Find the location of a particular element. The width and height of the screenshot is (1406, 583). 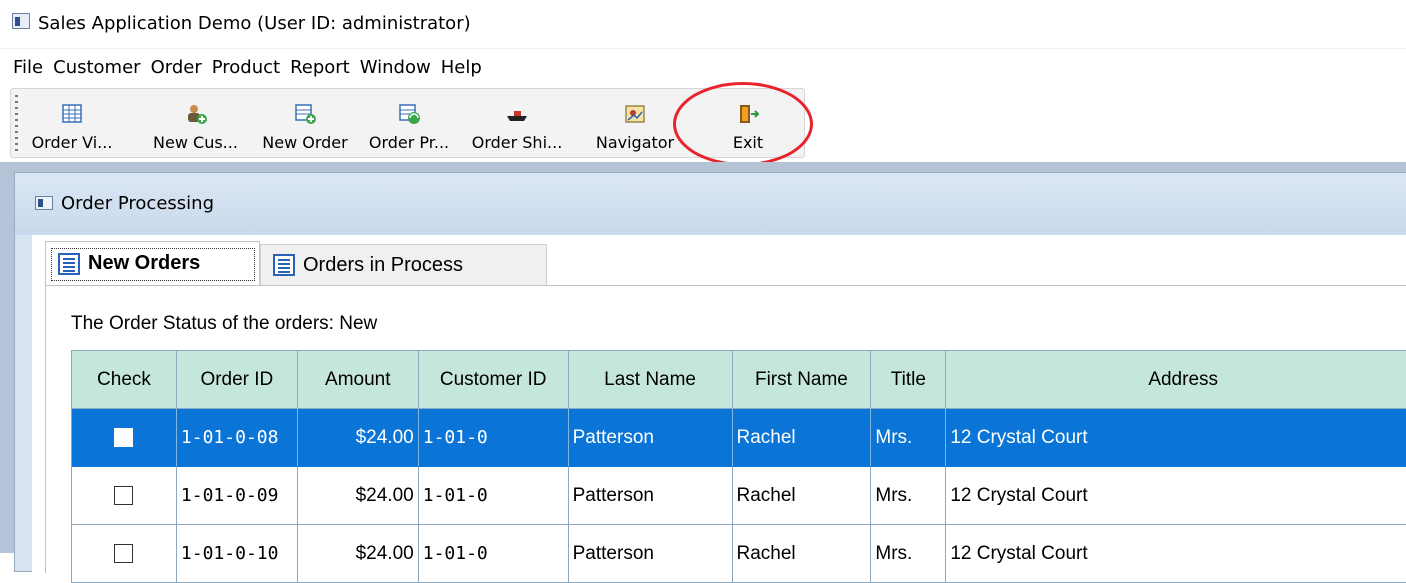

new-customer-icon is located at coordinates (197, 114).